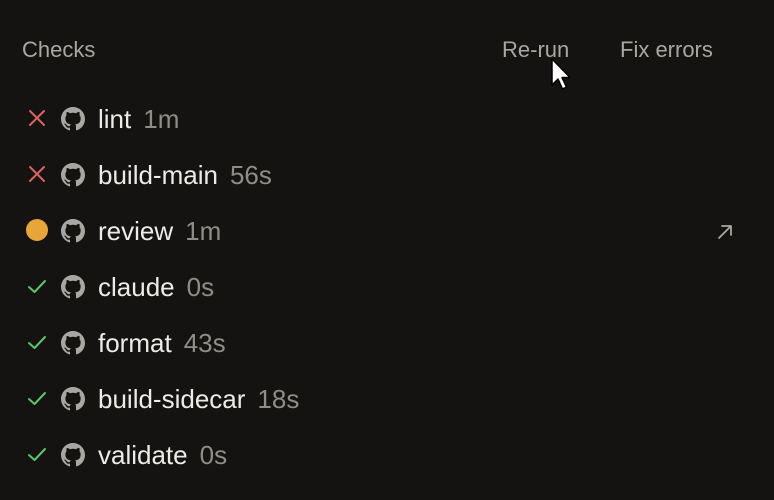 The width and height of the screenshot is (774, 500). Describe the element at coordinates (387, 454) in the screenshot. I see `check-row-validate: validate 0s` at that location.